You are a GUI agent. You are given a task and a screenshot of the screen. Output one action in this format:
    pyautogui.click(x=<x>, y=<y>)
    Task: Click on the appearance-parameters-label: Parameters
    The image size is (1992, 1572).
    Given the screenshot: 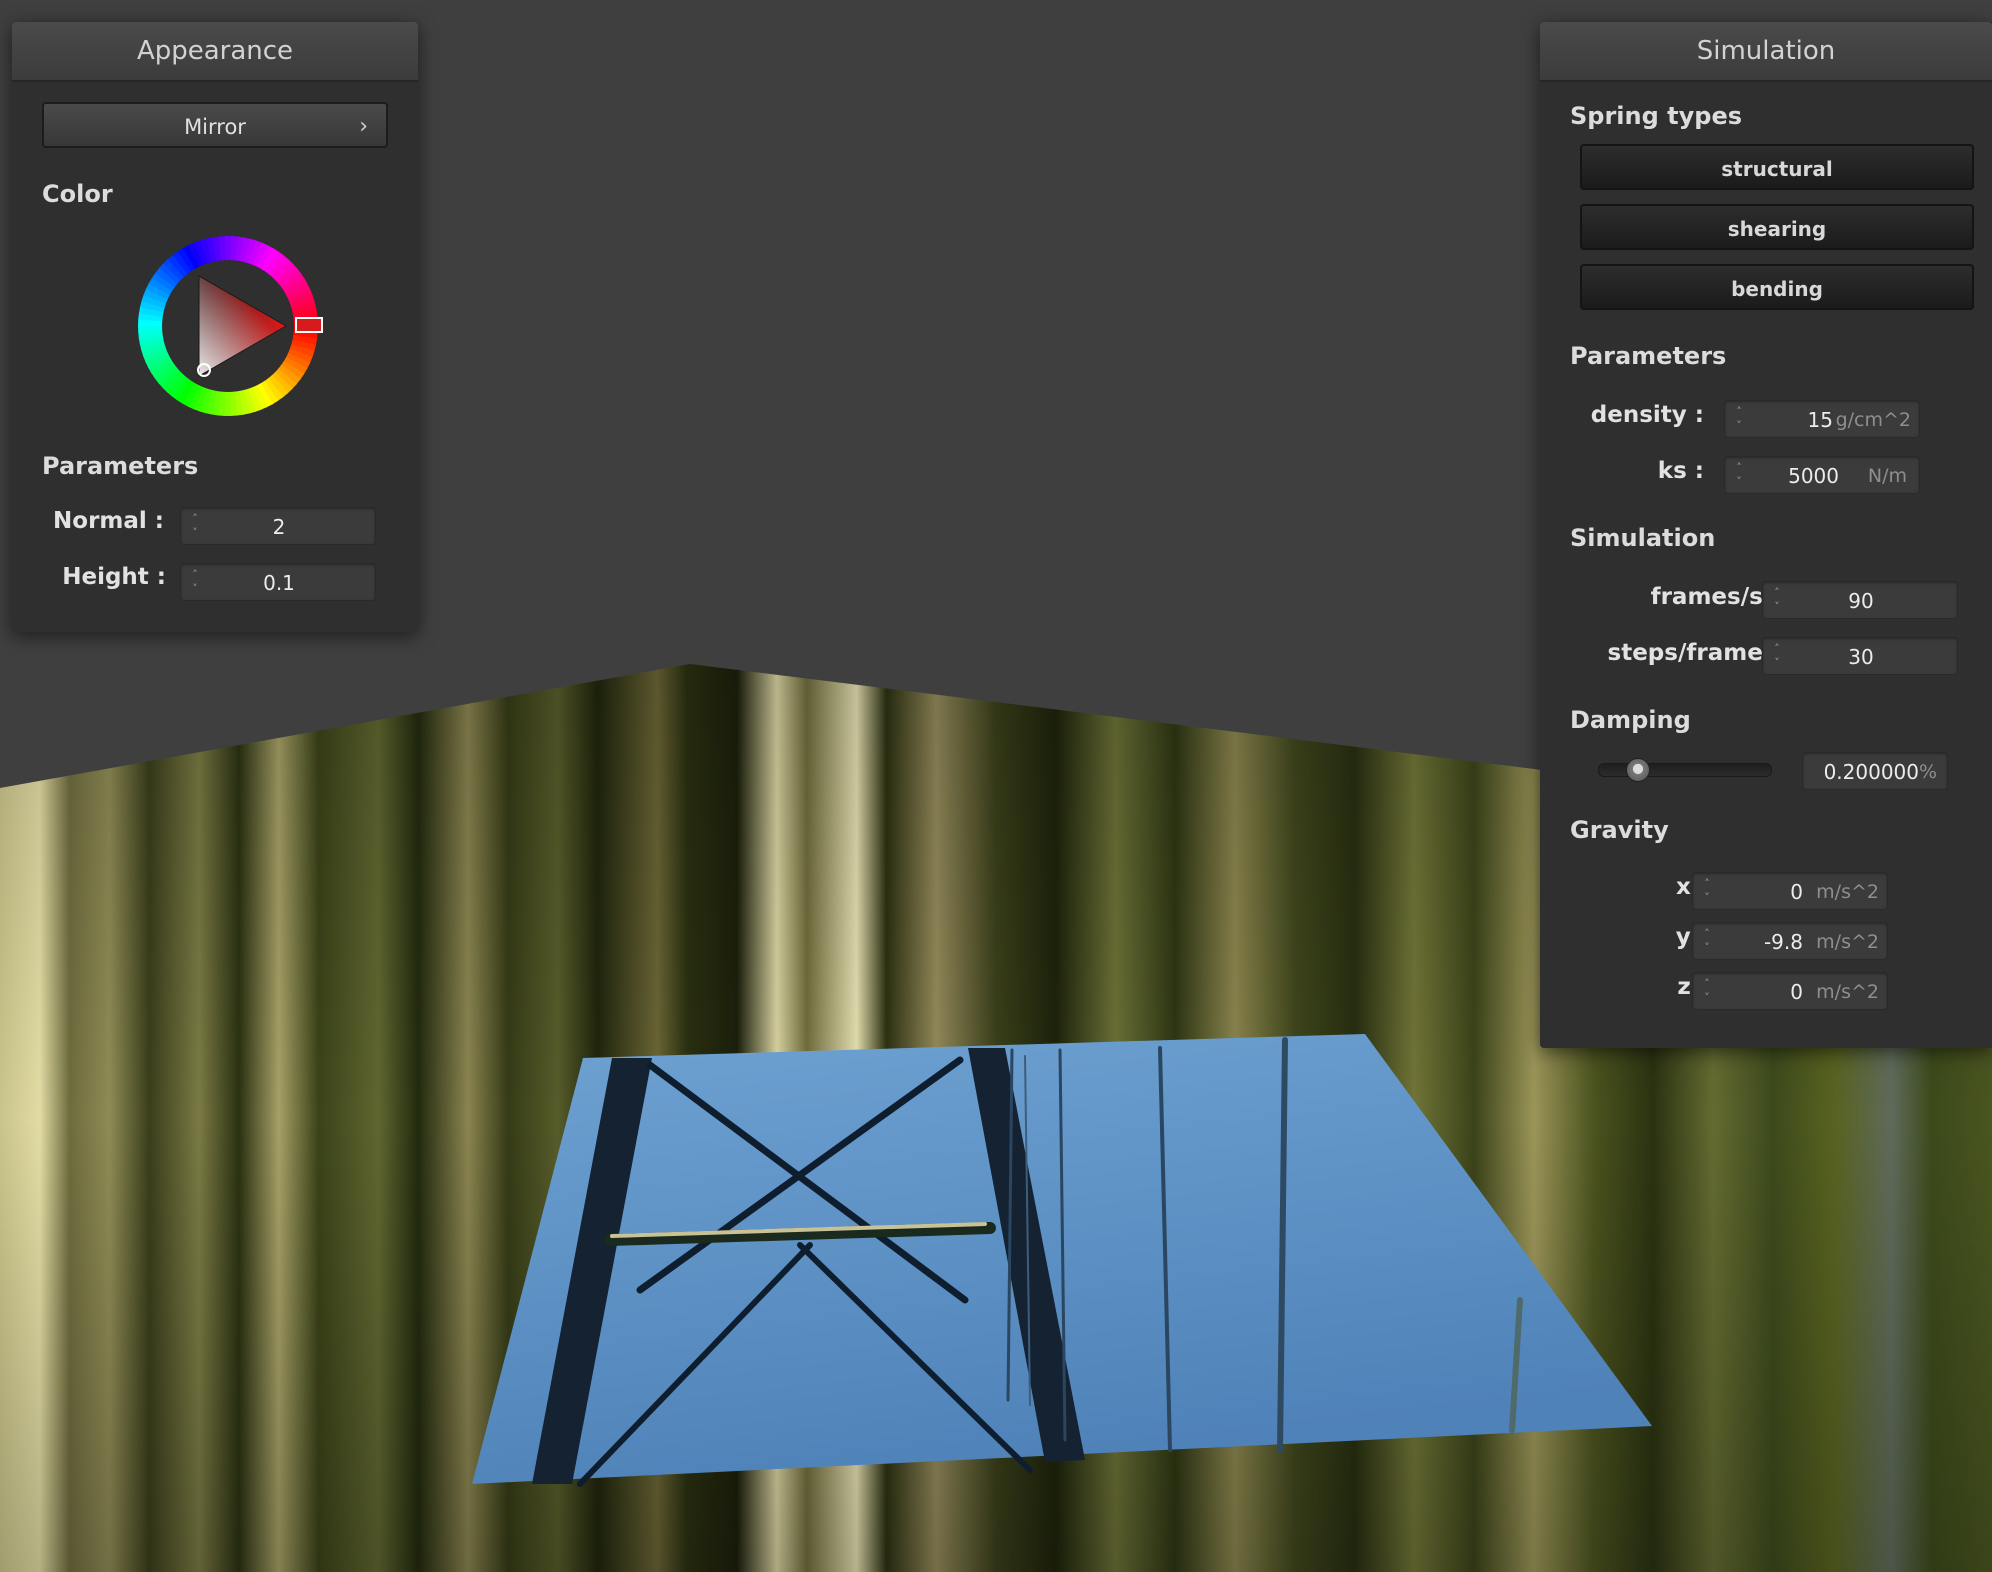 What is the action you would take?
    pyautogui.click(x=120, y=466)
    